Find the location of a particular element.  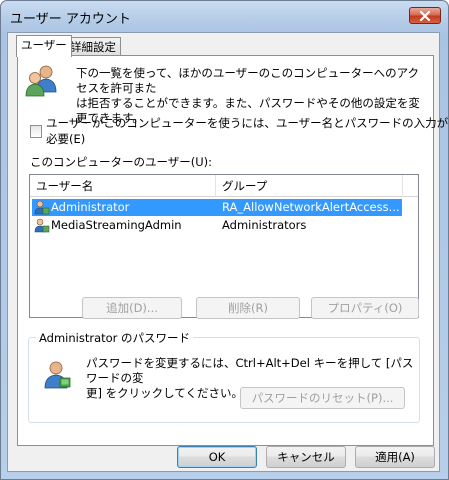

cancel-button: キャンセル is located at coordinates (306, 457).